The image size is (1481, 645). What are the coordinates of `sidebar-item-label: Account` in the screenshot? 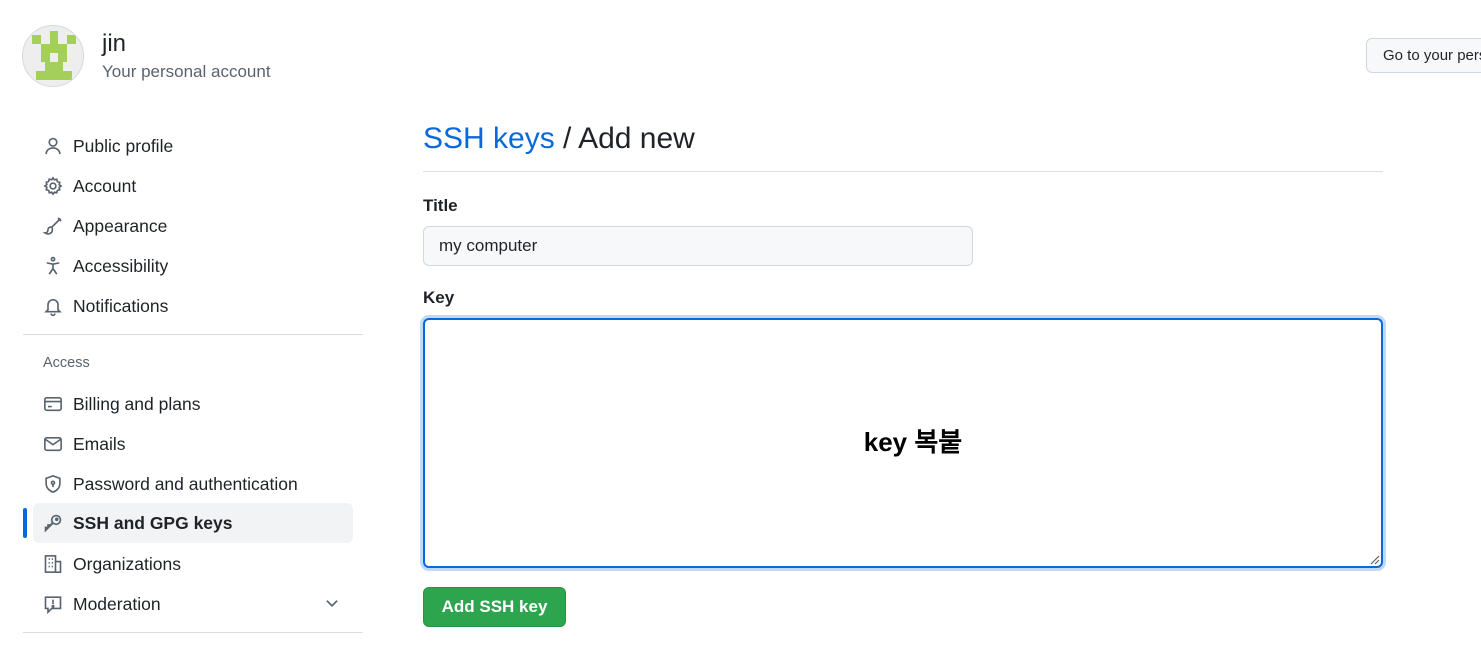 It's located at (105, 185).